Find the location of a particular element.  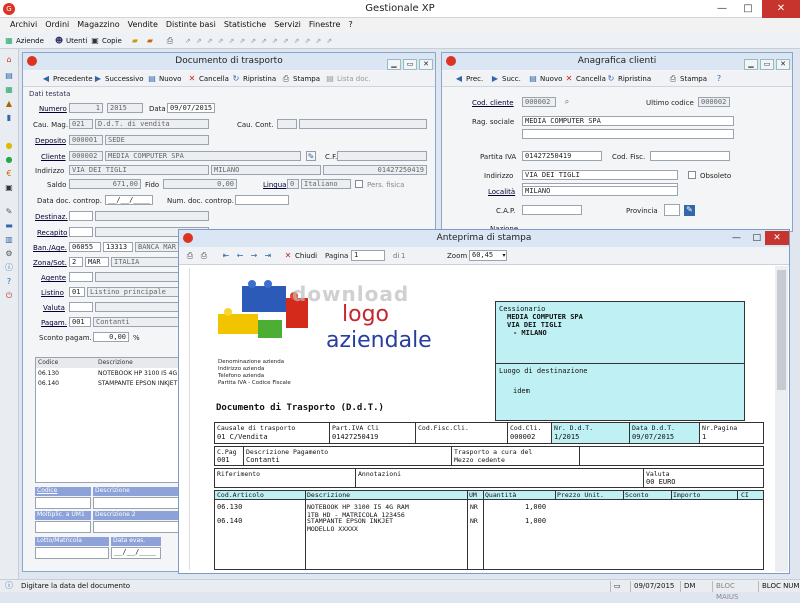

agente-label: Agente is located at coordinates (53, 278).